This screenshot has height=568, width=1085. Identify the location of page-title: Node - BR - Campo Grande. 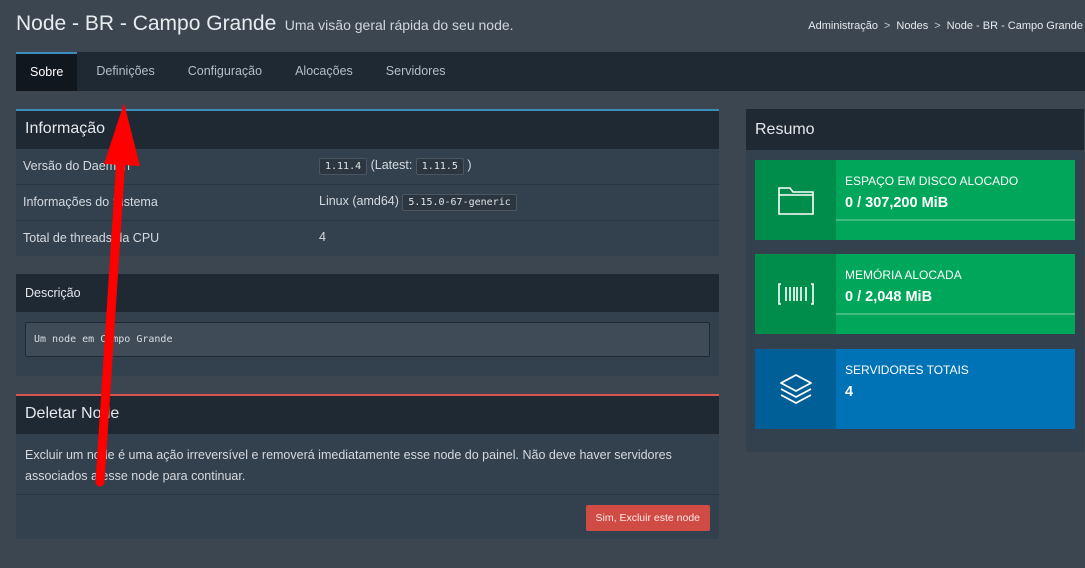
(146, 23).